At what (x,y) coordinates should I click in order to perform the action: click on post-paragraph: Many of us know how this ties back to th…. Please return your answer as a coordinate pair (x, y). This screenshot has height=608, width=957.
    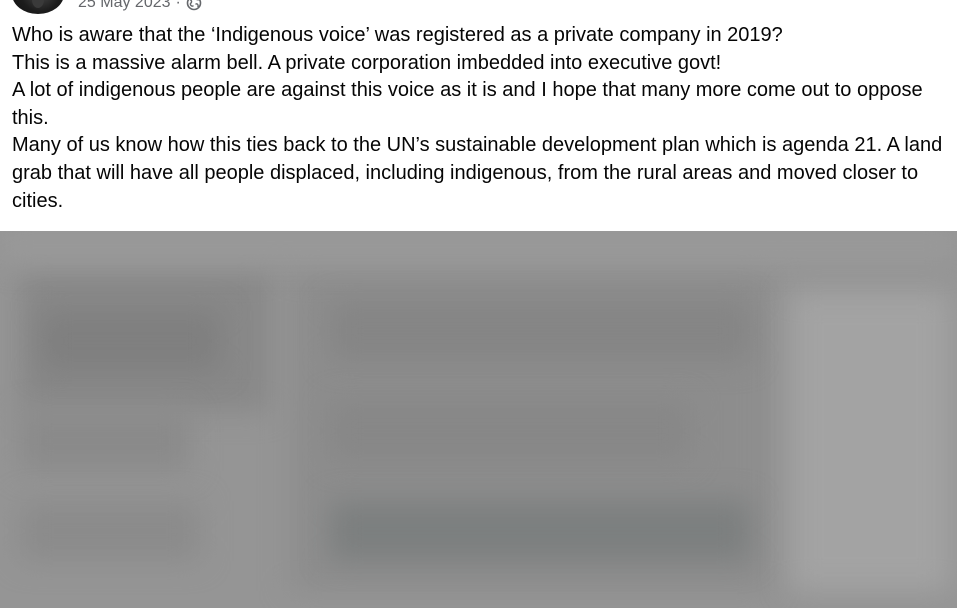
    Looking at the image, I should click on (477, 173).